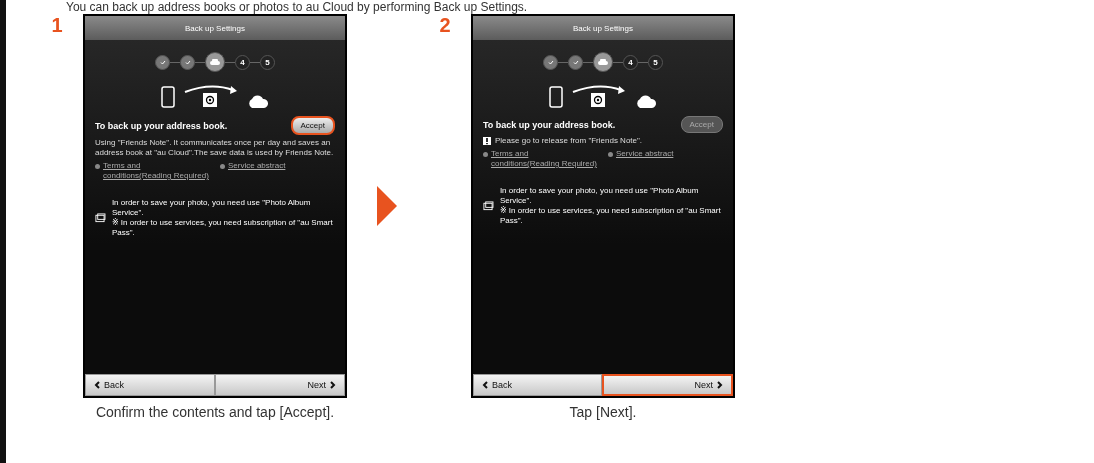 This screenshot has height=463, width=1094. What do you see at coordinates (215, 412) in the screenshot?
I see `step-caption: Confirm the contents and tap [Accept].` at bounding box center [215, 412].